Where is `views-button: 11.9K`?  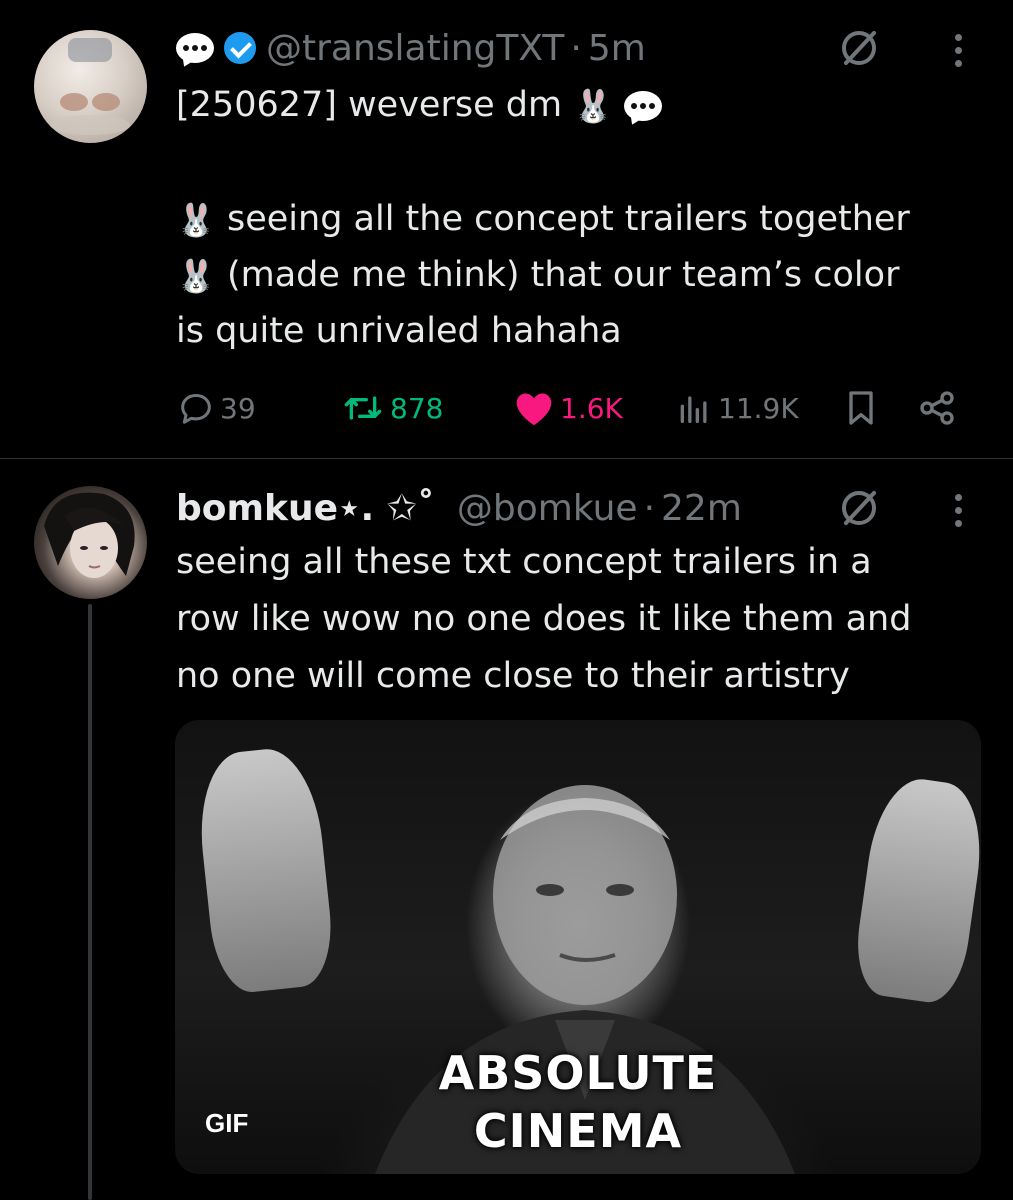 views-button: 11.9K is located at coordinates (736, 408).